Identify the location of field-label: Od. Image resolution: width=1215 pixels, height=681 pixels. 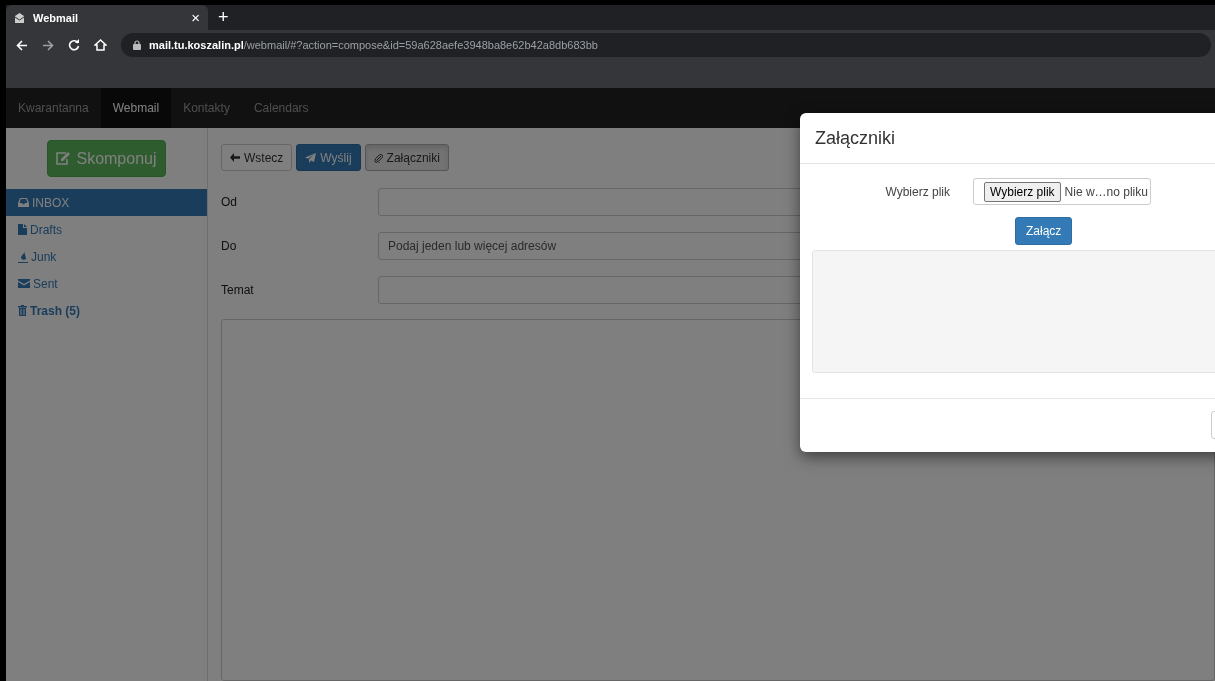
(229, 202).